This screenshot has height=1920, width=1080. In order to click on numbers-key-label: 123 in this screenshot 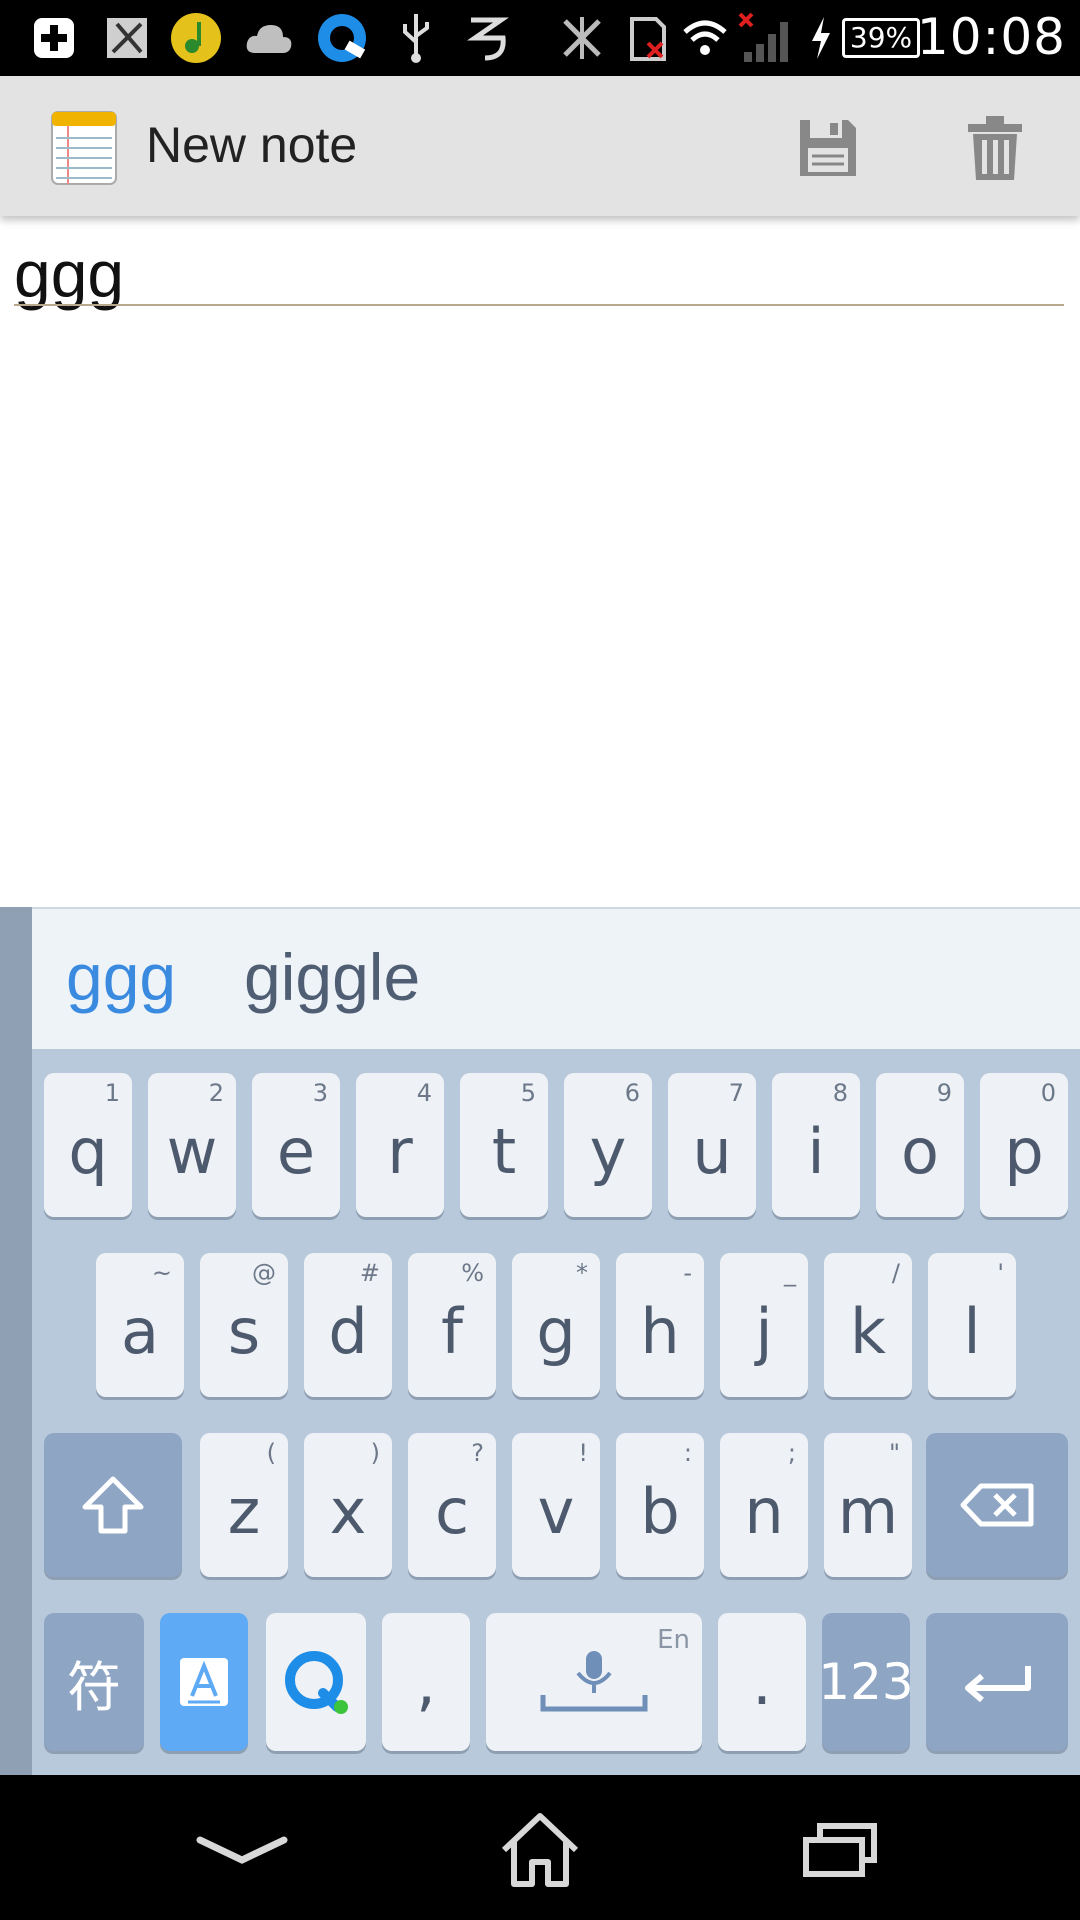, I will do `click(866, 1682)`.